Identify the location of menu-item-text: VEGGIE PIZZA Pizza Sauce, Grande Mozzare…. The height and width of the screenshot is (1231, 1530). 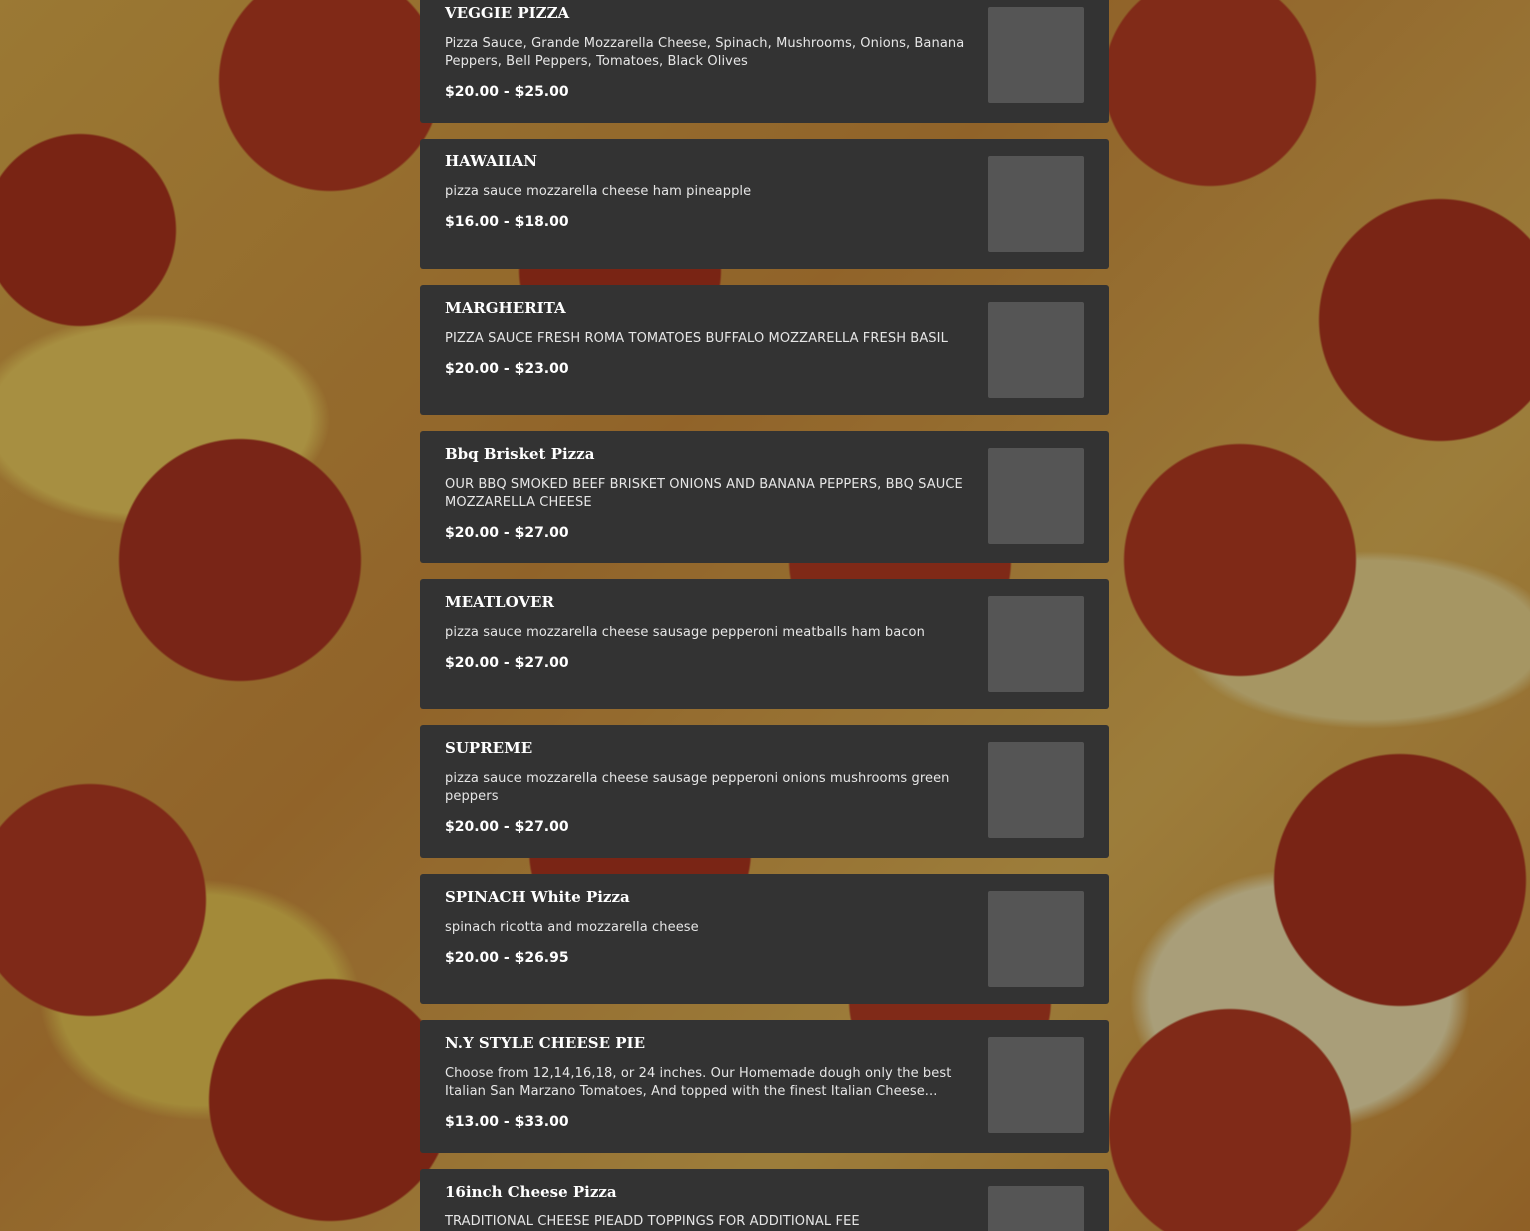
(710, 52).